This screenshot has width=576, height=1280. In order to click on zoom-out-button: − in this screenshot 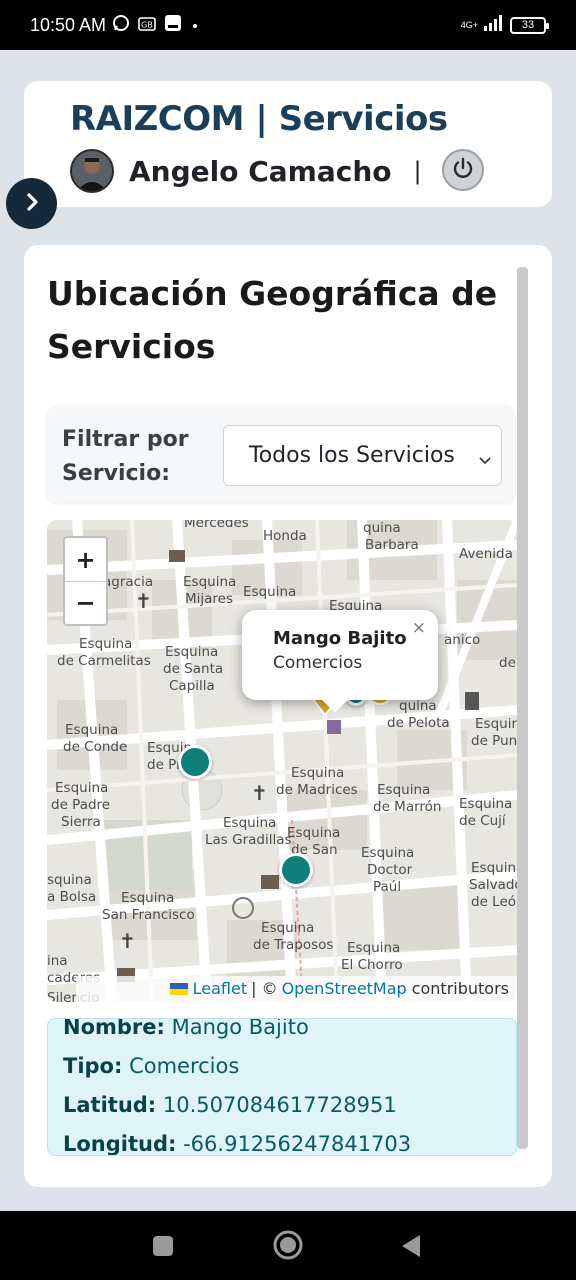, I will do `click(85, 602)`.